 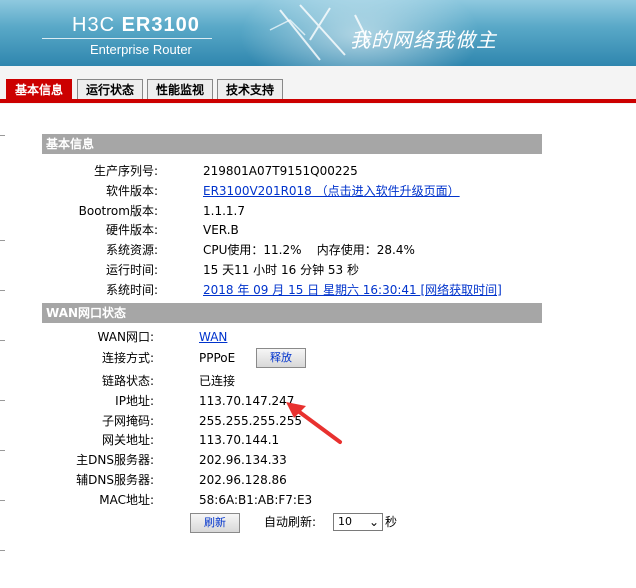 I want to click on brand-subtitle: Enterprise Router, so click(x=141, y=49).